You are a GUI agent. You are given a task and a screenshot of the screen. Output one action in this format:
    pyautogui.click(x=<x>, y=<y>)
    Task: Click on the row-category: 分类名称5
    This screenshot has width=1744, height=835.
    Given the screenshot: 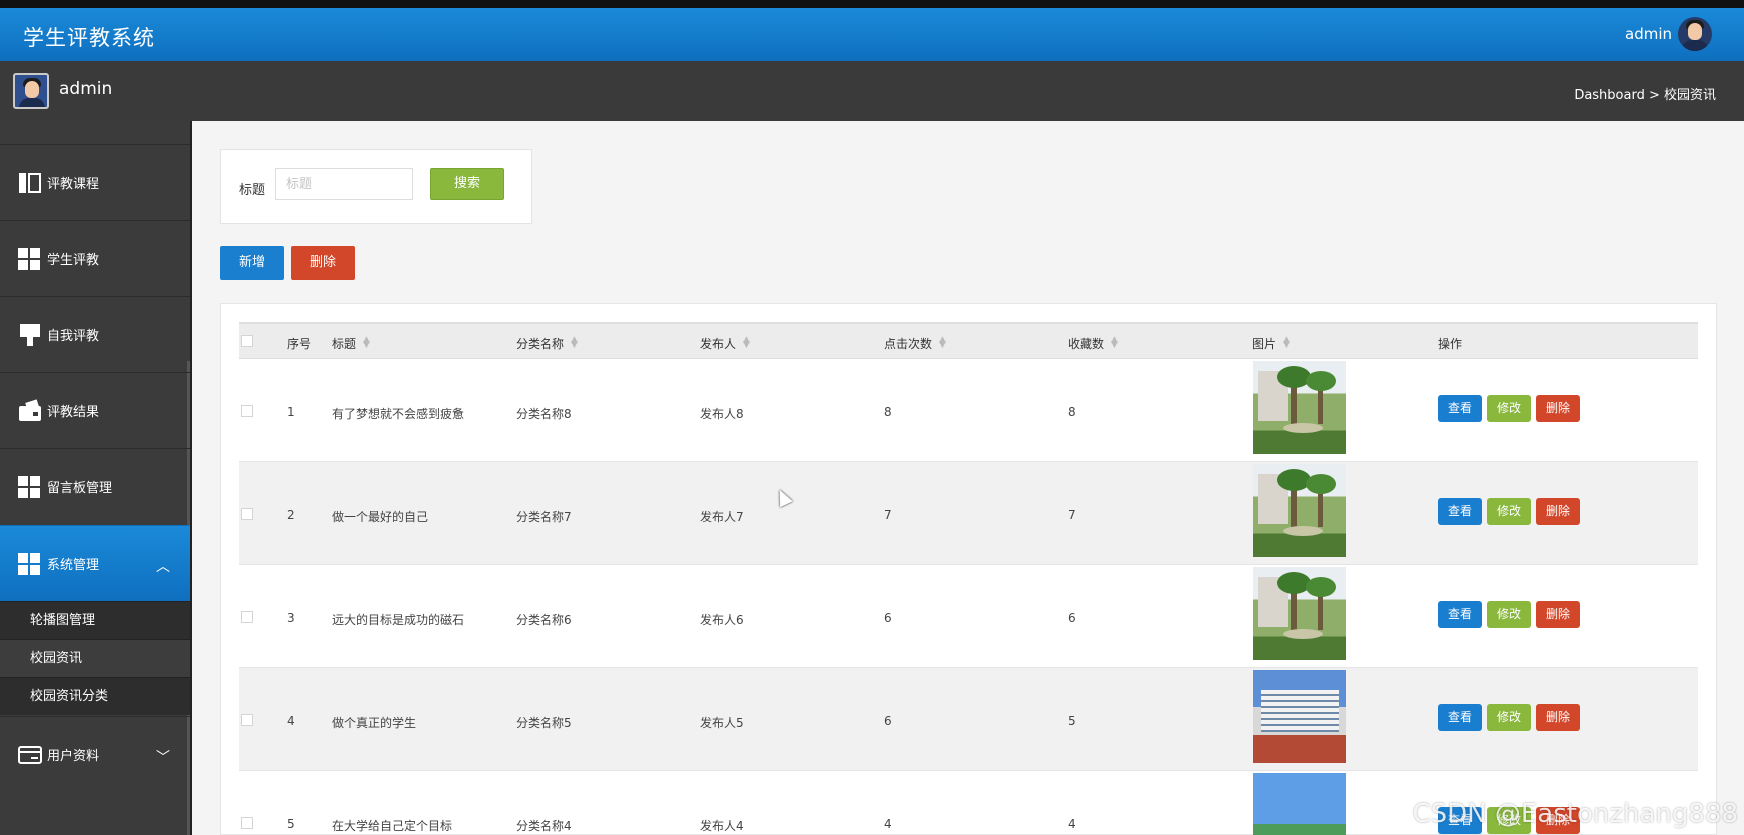 What is the action you would take?
    pyautogui.click(x=544, y=723)
    